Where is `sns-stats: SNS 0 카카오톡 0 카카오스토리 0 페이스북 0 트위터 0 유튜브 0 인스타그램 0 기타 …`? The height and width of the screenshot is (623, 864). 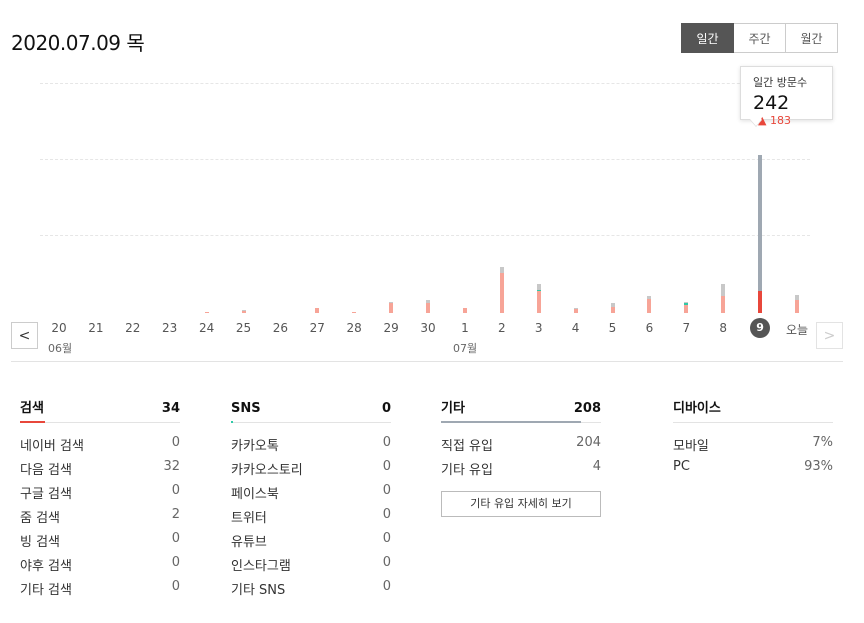
sns-stats: SNS 0 카카오톡 0 카카오스토리 0 페이스북 0 트위터 0 유튜브 0 인스타그램 0 기타 … is located at coordinates (311, 498).